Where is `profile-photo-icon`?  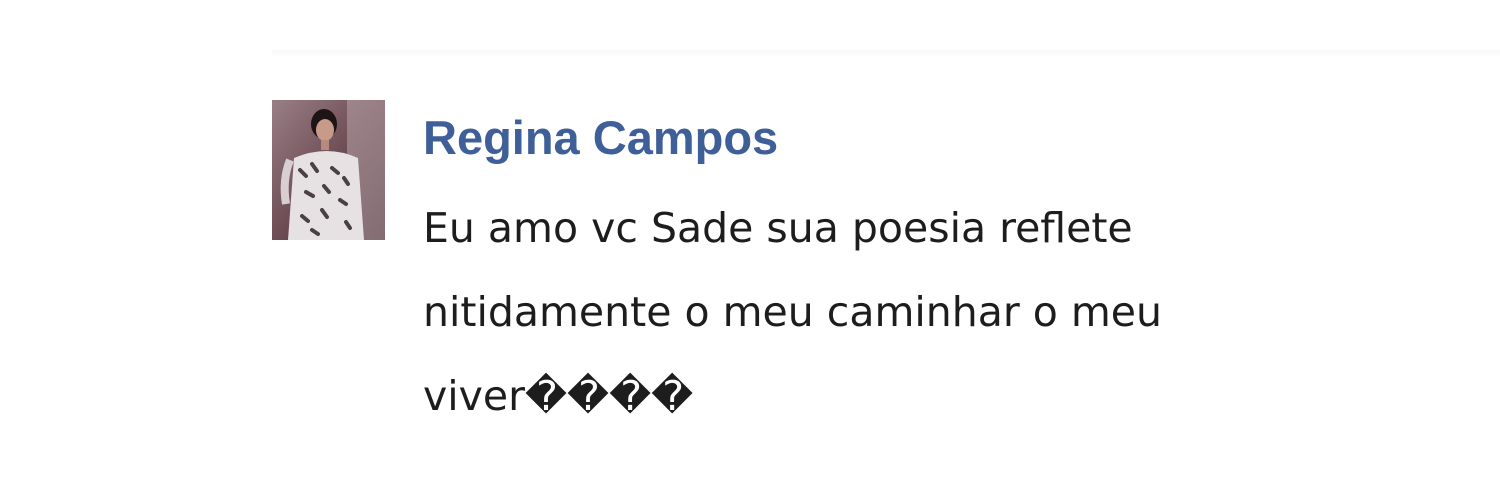 profile-photo-icon is located at coordinates (328, 170).